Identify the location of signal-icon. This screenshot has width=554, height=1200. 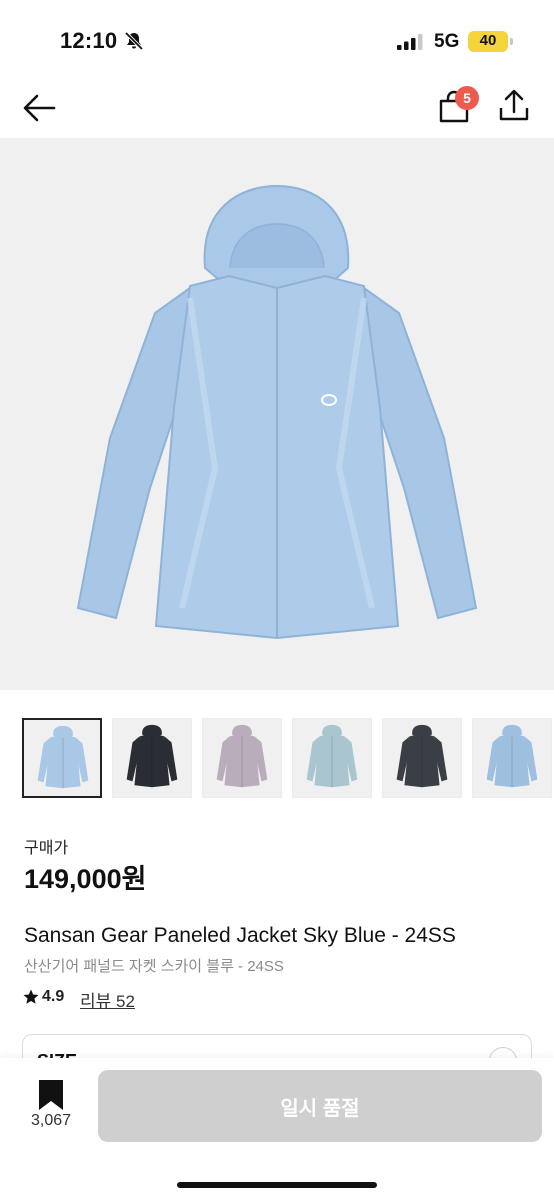
(410, 42).